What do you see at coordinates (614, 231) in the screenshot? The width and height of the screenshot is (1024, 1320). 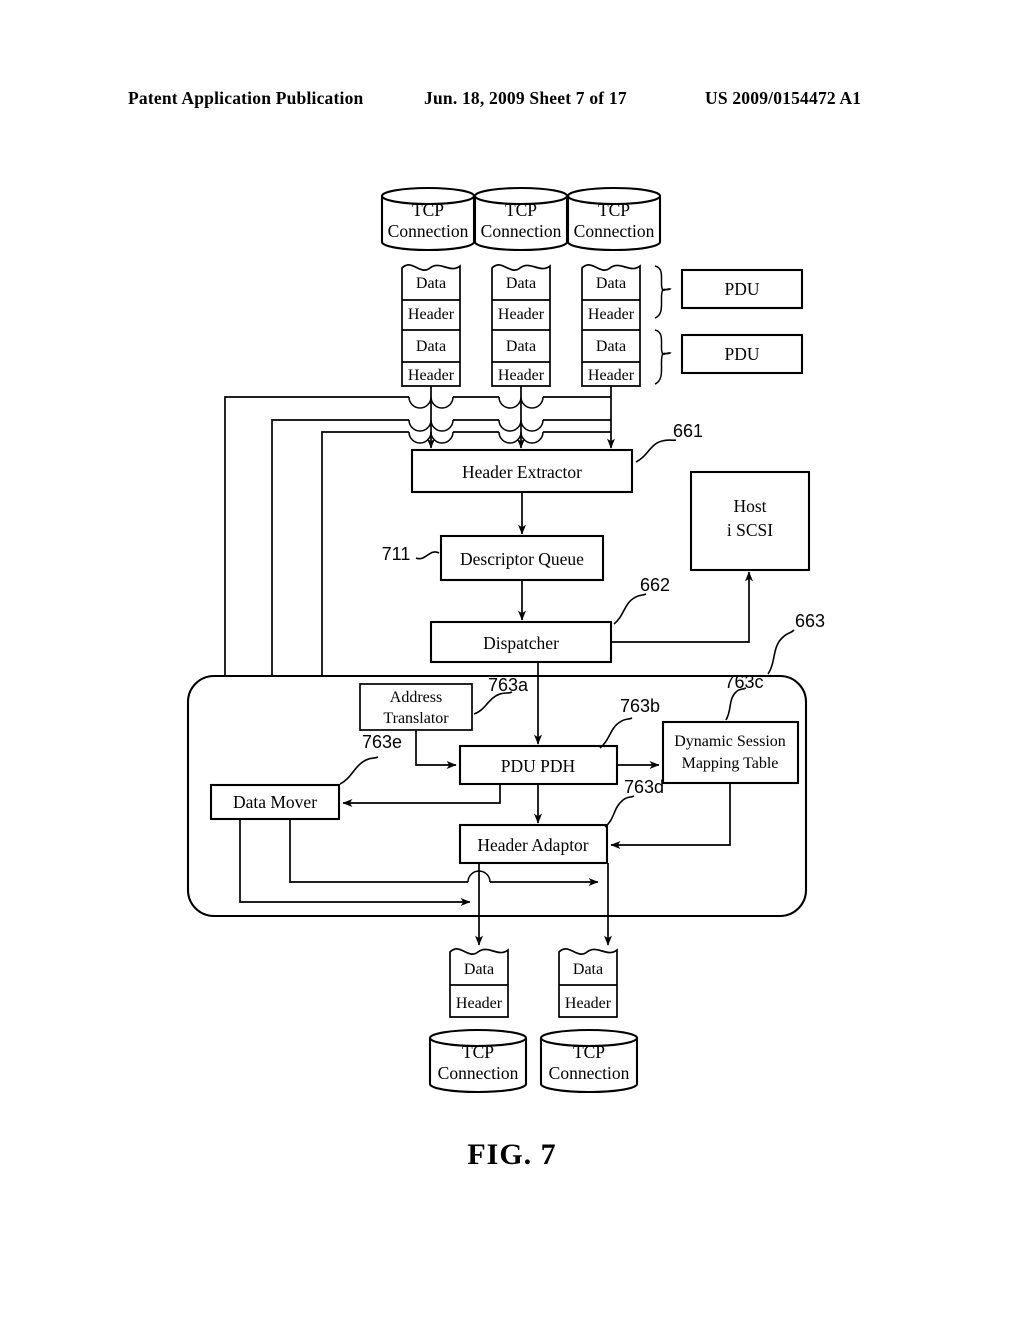 I see `tcp-conn-top-3-line2: Connection` at bounding box center [614, 231].